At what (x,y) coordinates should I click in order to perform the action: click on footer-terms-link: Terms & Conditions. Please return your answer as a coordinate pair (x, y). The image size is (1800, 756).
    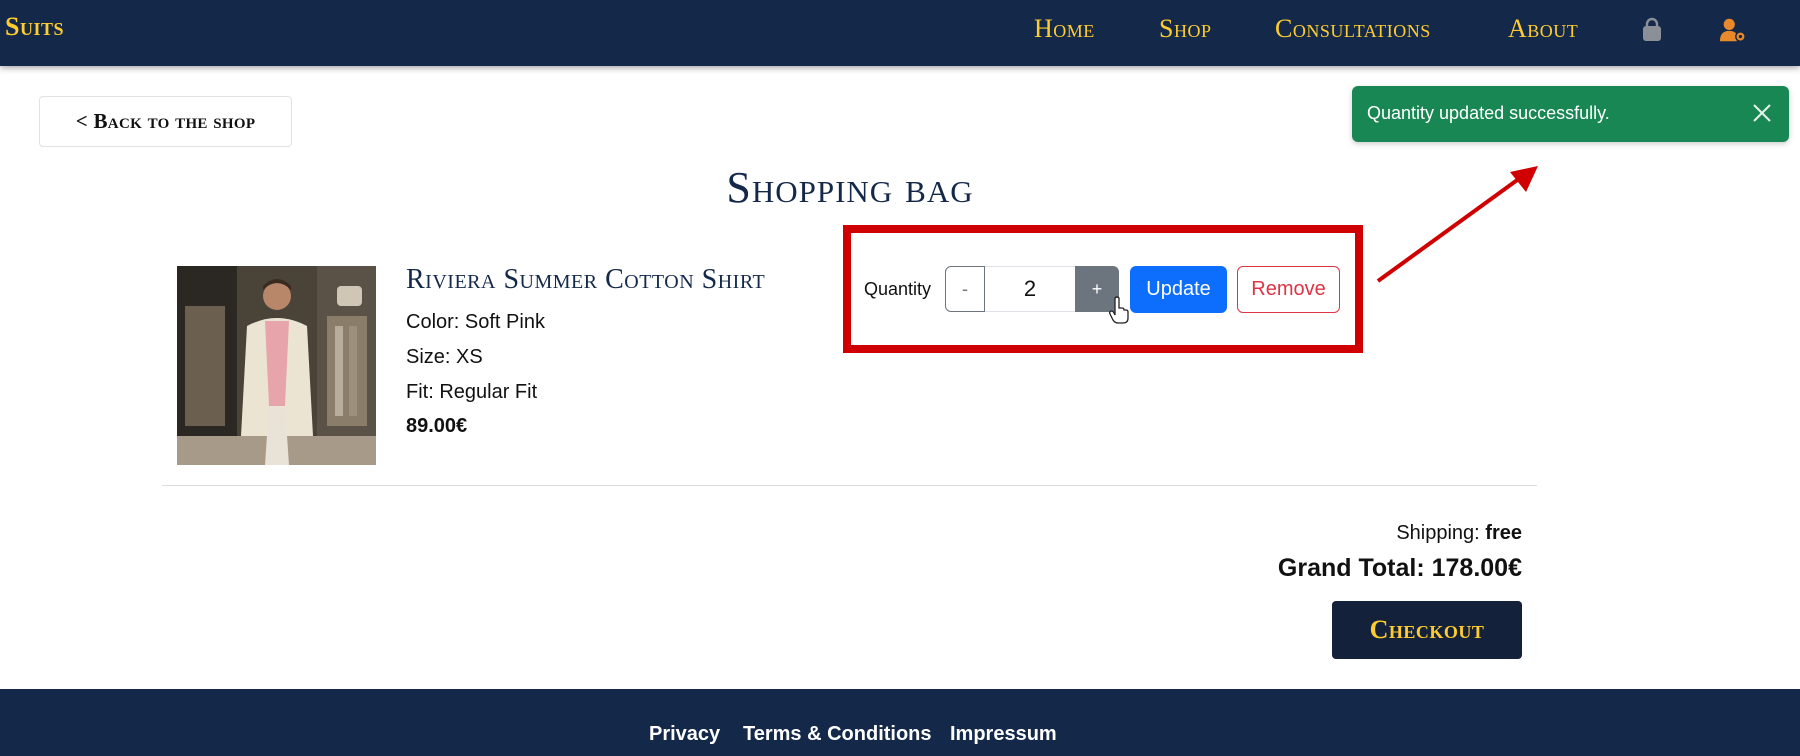
    Looking at the image, I should click on (837, 734).